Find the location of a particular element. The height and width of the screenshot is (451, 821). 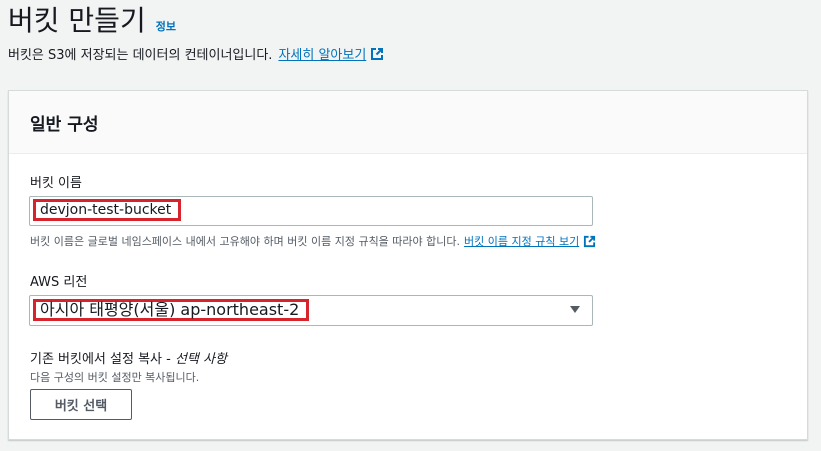

learn-more-link: 자세히 알아보기 is located at coordinates (322, 53).